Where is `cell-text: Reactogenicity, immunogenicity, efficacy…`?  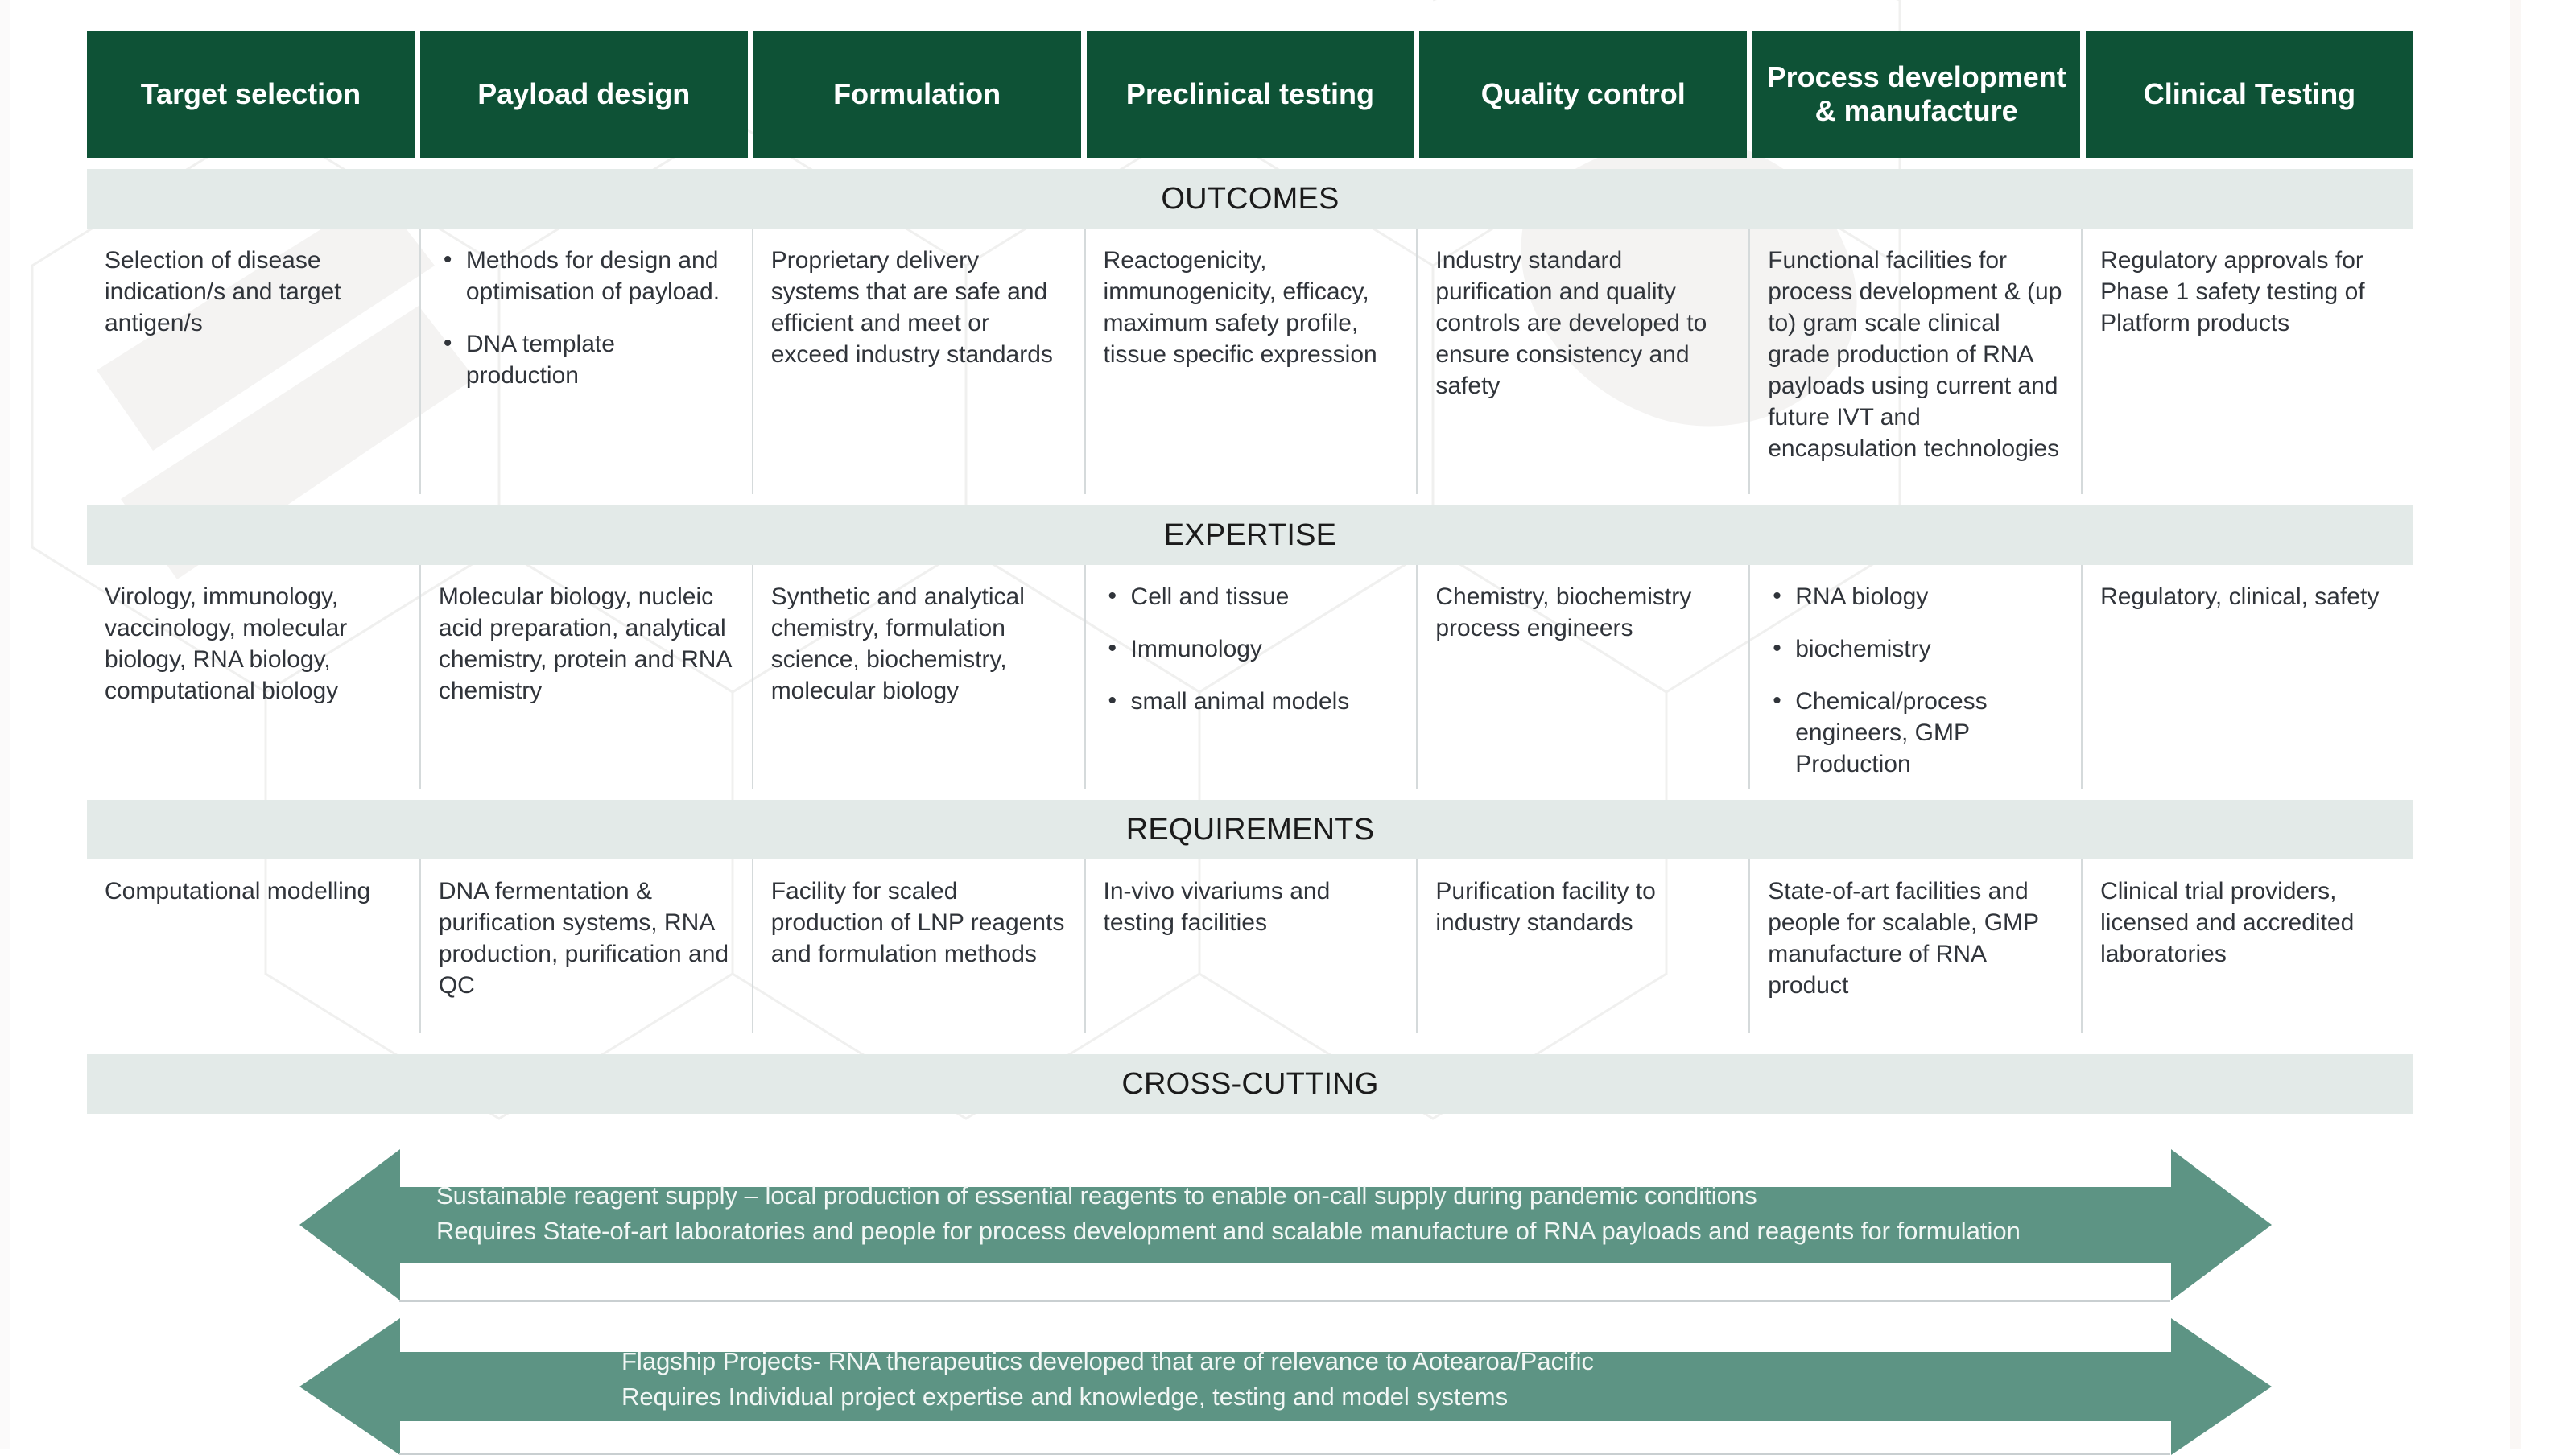
cell-text: Reactogenicity, immunogenicity, efficacy… is located at coordinates (1240, 308).